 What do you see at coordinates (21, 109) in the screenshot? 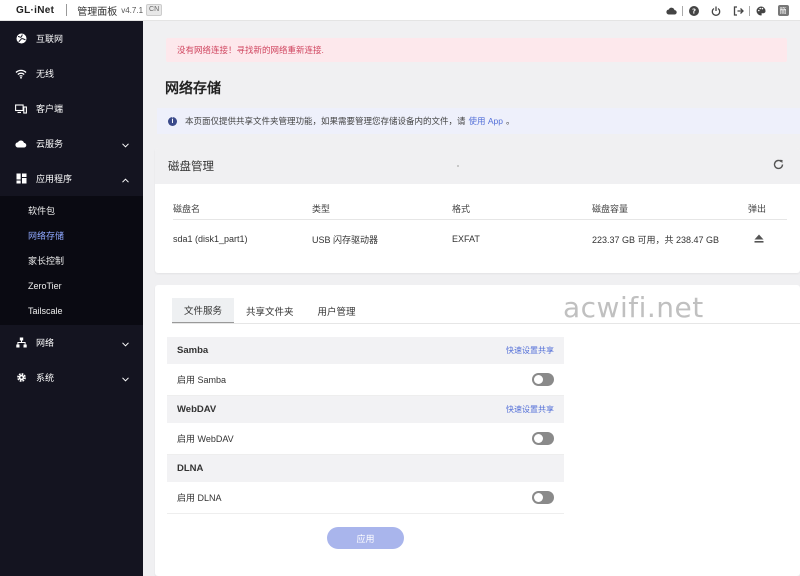
I see `devices-icon` at bounding box center [21, 109].